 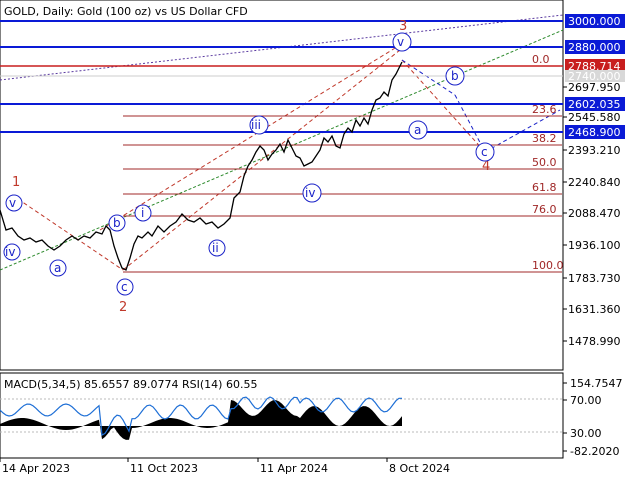 I want to click on wave-marker-v-left: v, so click(x=12, y=203).